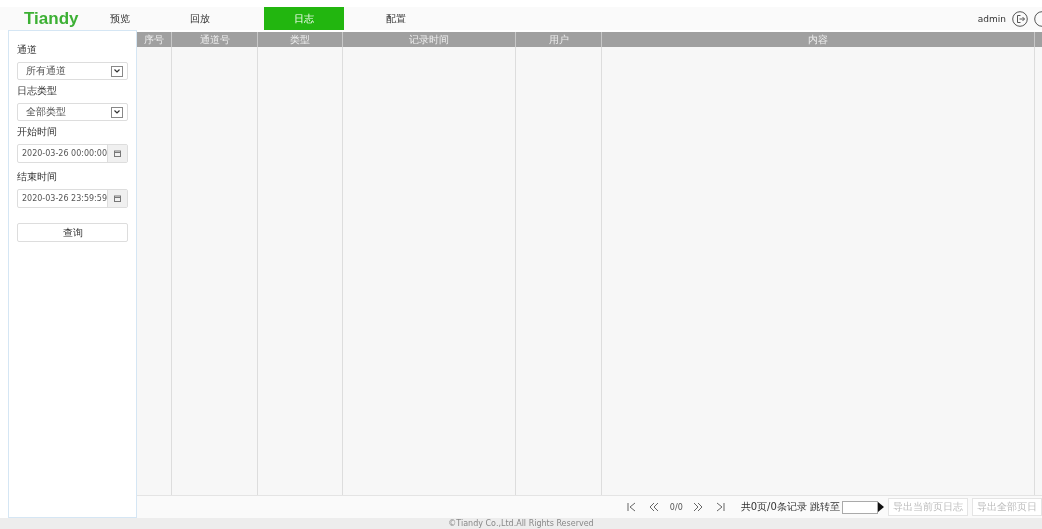 This screenshot has height=529, width=1042. I want to click on copyright-text: ©Tiandy Co.,Ltd.All Rights Reserved, so click(521, 523).